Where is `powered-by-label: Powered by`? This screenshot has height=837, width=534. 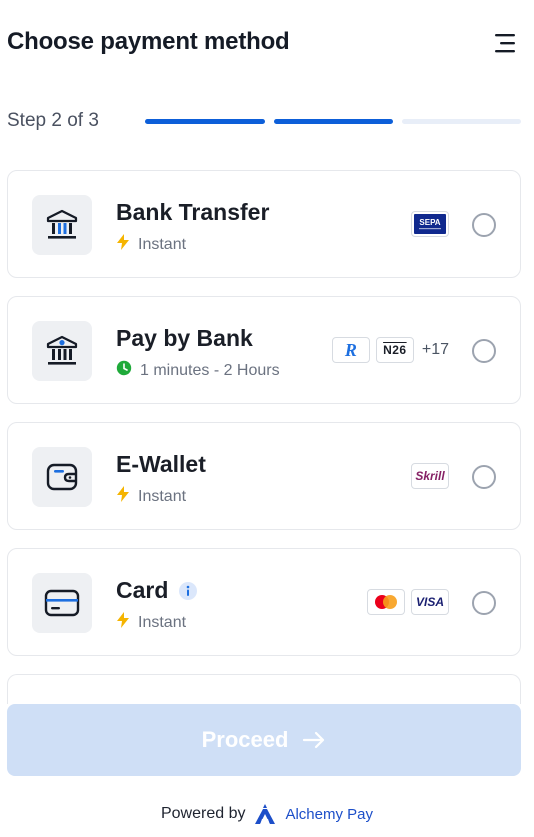 powered-by-label: Powered by is located at coordinates (203, 813).